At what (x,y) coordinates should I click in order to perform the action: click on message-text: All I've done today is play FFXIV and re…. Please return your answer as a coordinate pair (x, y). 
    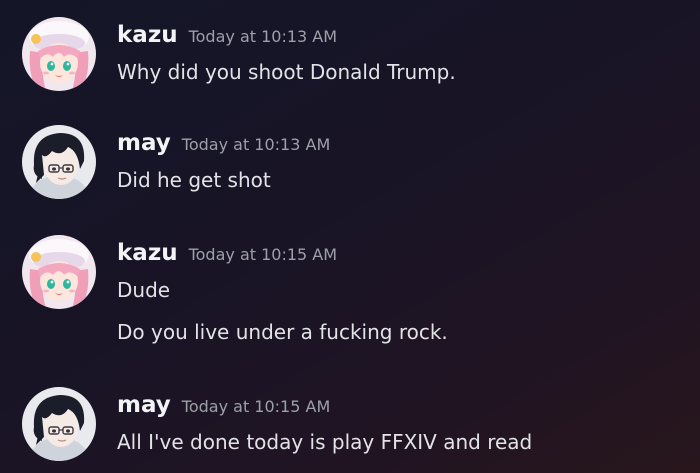
    Looking at the image, I should click on (325, 442).